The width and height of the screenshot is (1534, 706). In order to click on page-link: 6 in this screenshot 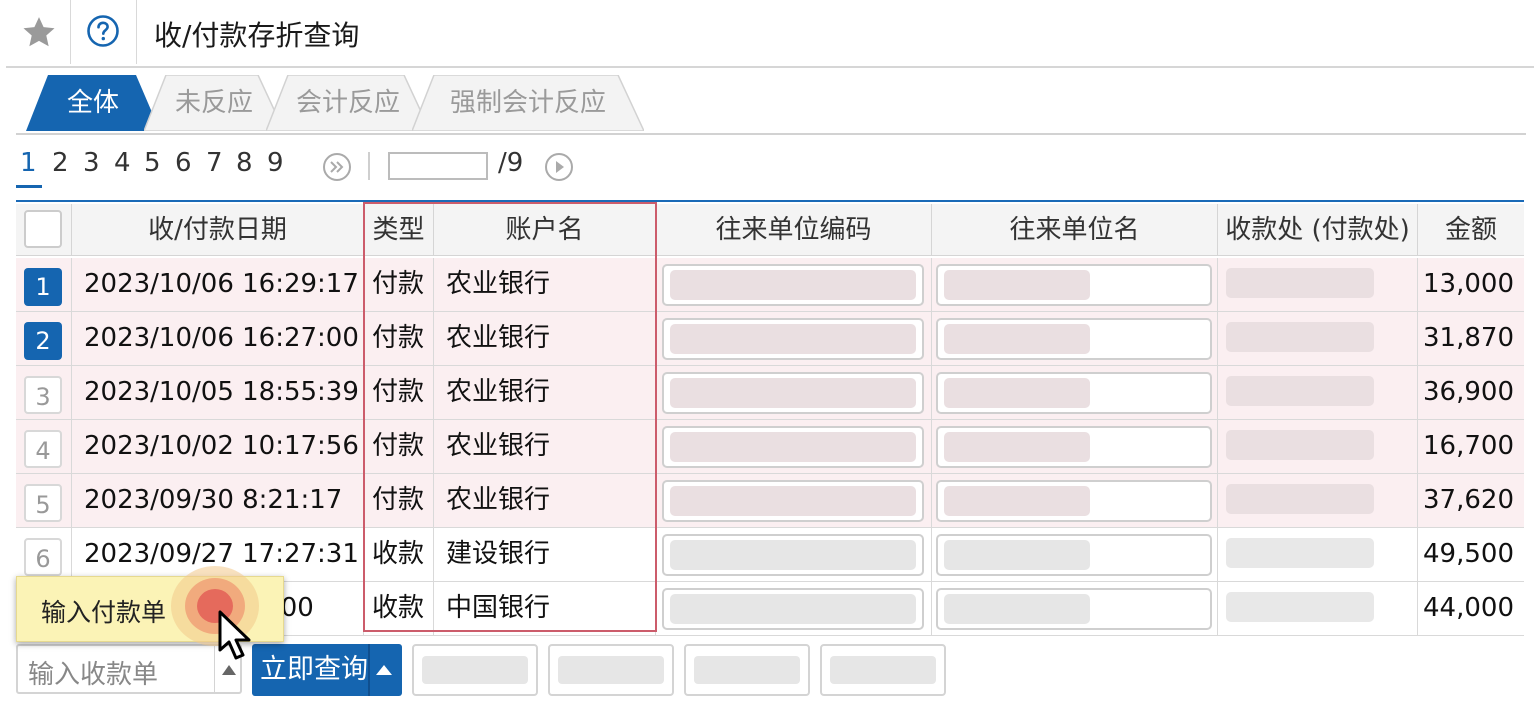, I will do `click(183, 163)`.